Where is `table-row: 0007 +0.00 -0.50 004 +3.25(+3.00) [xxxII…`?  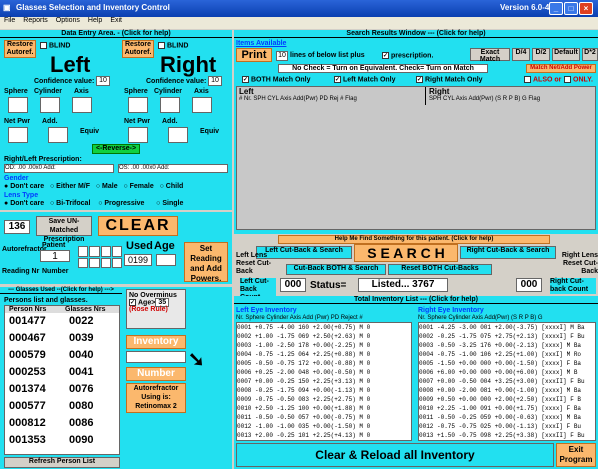 table-row: 0007 +0.00 -0.50 004 +3.25(+3.00) [xxxII… is located at coordinates (507, 381).